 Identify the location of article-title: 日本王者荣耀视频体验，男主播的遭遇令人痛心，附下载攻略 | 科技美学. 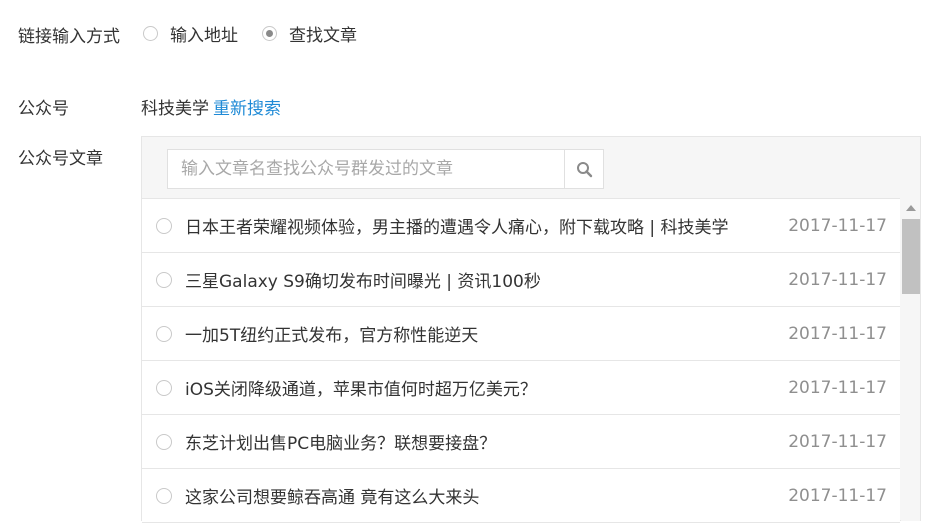
(457, 228).